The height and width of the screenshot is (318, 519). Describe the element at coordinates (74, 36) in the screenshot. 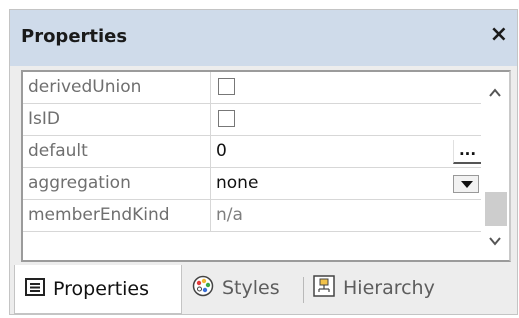

I see `window-title: Properties` at that location.